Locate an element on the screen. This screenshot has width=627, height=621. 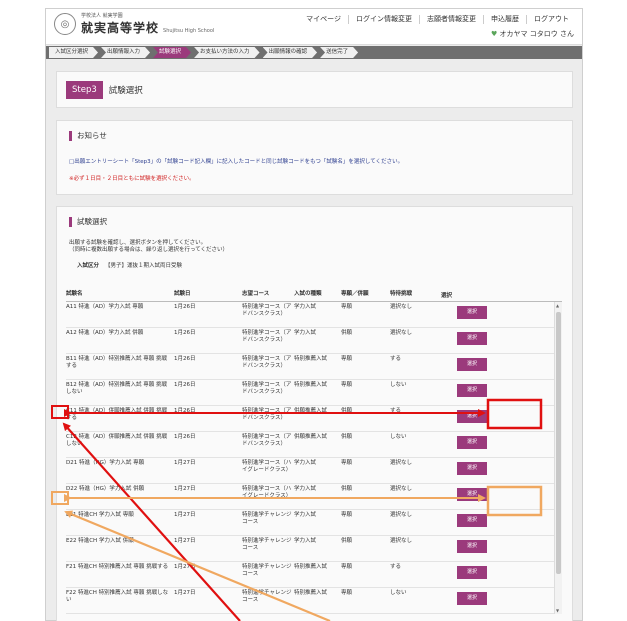
exam-name-cell: E21 特進CH 学力入試 専願 is located at coordinates (100, 515).